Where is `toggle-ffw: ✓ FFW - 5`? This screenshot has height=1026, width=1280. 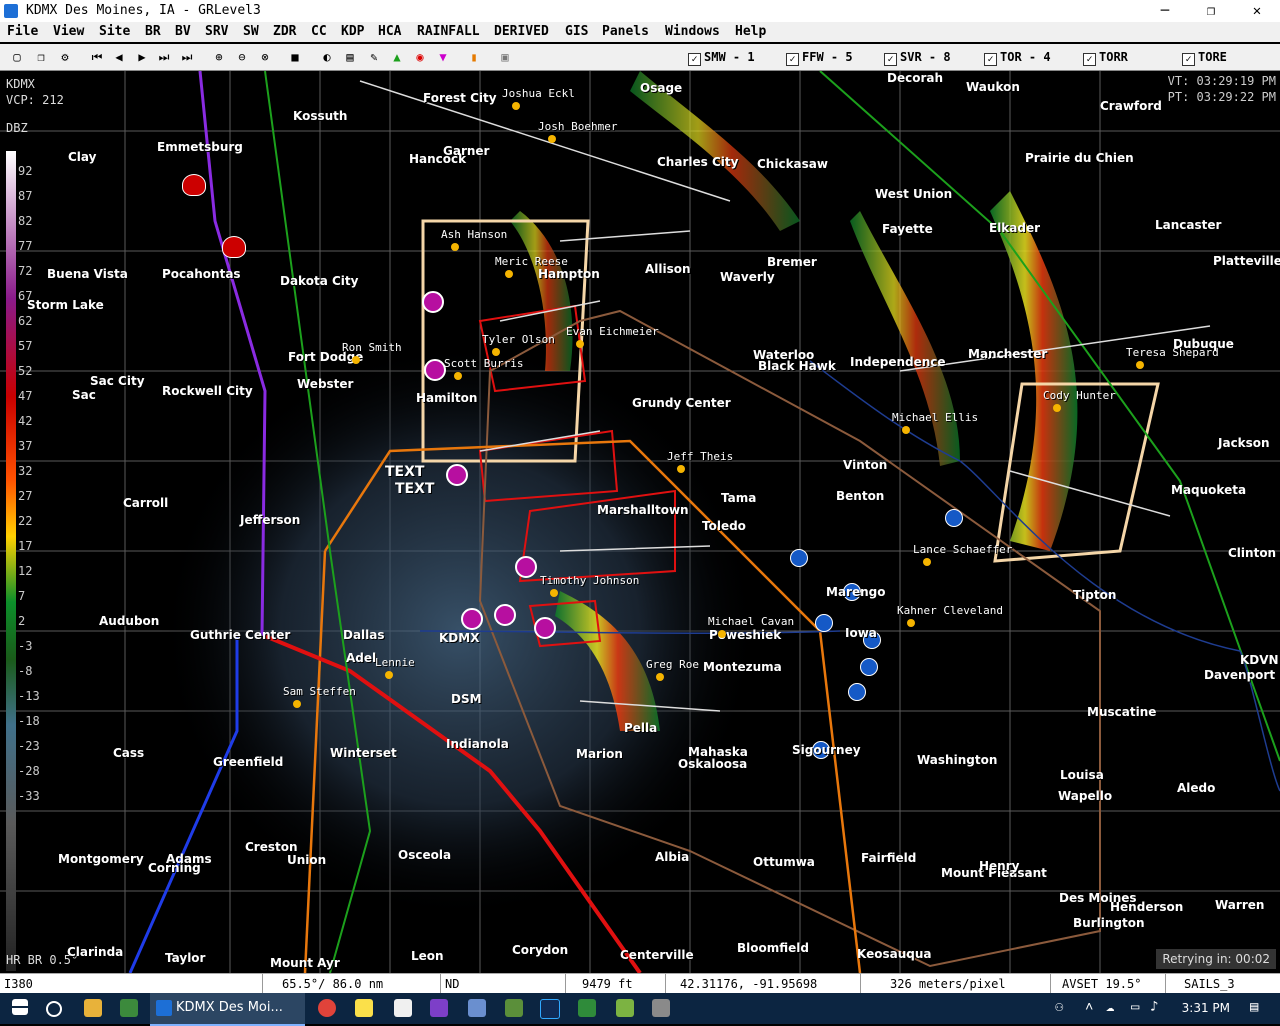
toggle-ffw: ✓ FFW - 5 is located at coordinates (819, 58).